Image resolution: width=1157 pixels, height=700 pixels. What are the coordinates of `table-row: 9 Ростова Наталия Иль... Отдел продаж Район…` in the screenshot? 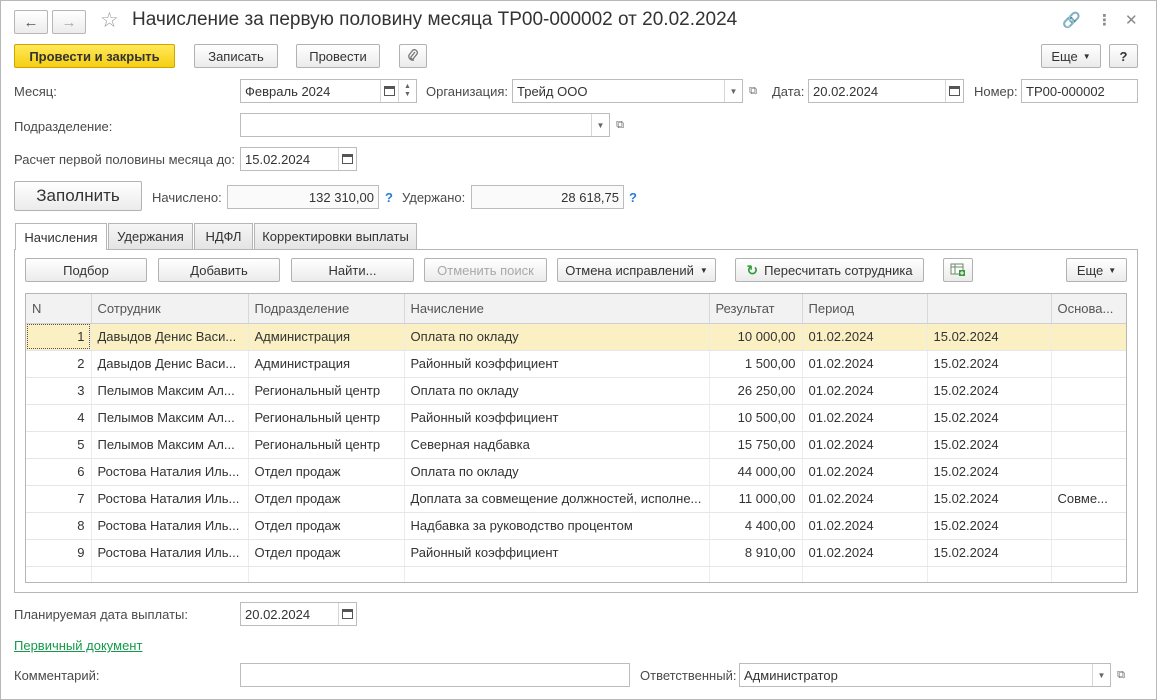 It's located at (576, 553).